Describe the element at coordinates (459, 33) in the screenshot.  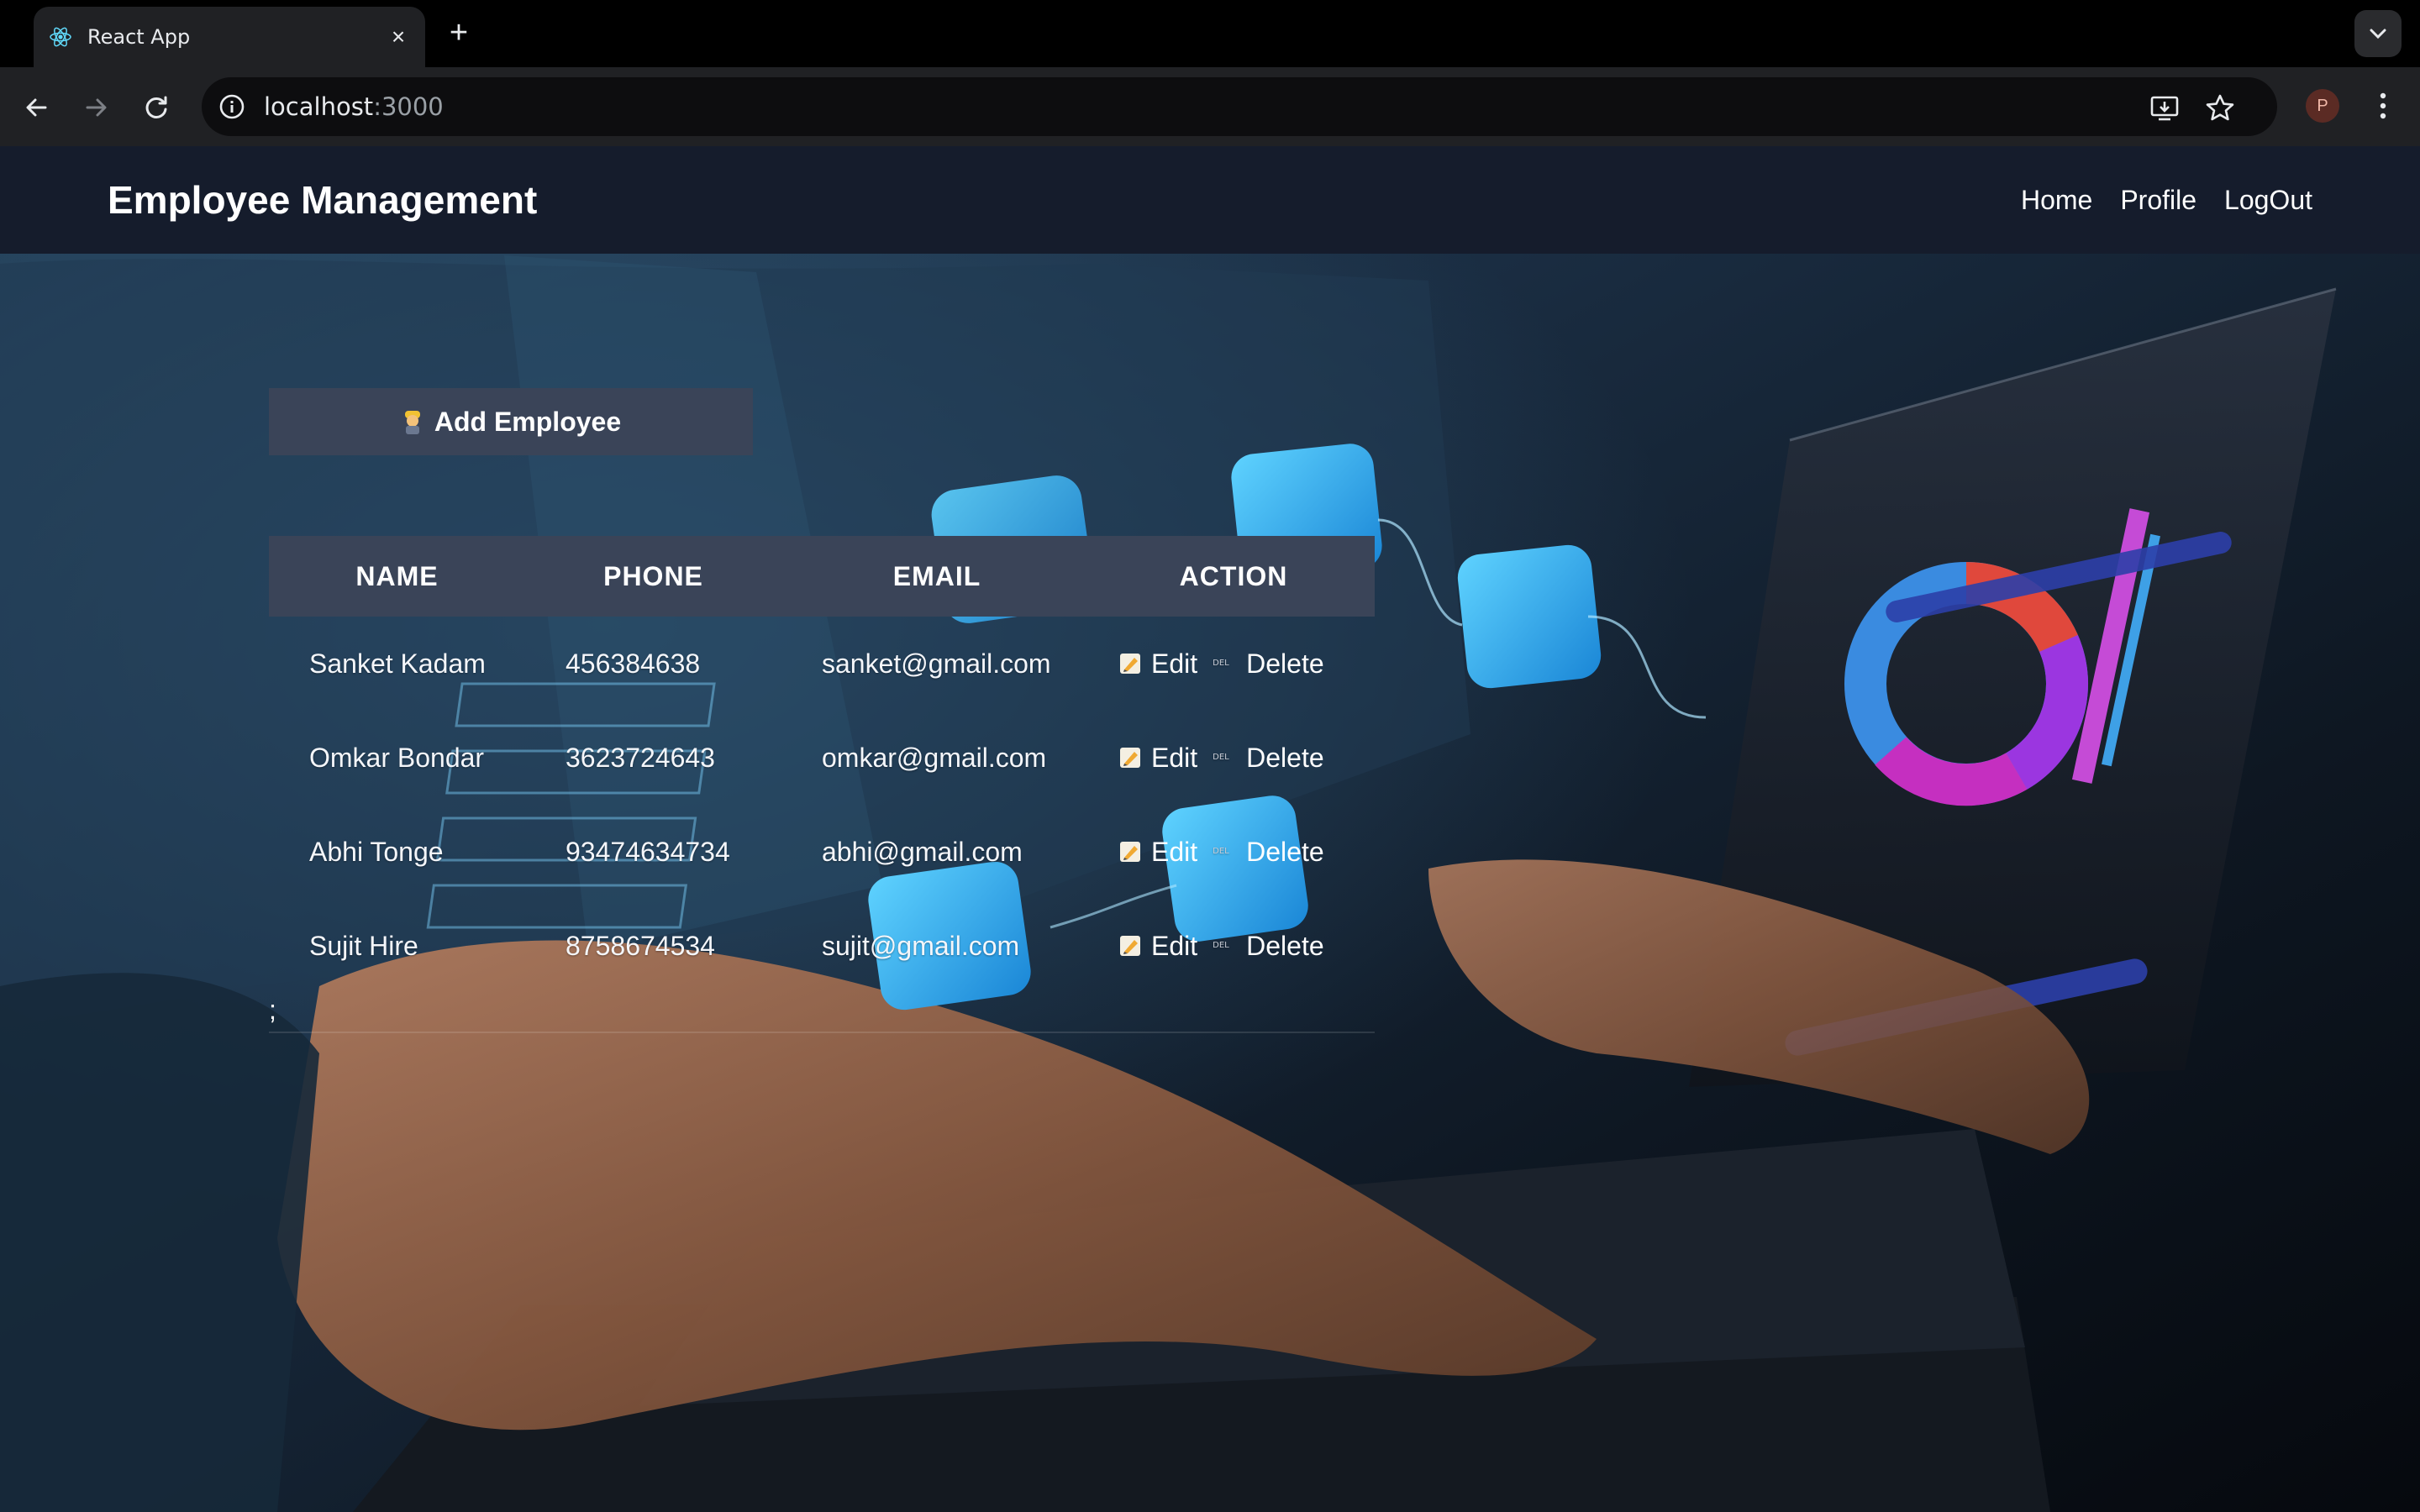
I see `plus-icon: +` at that location.